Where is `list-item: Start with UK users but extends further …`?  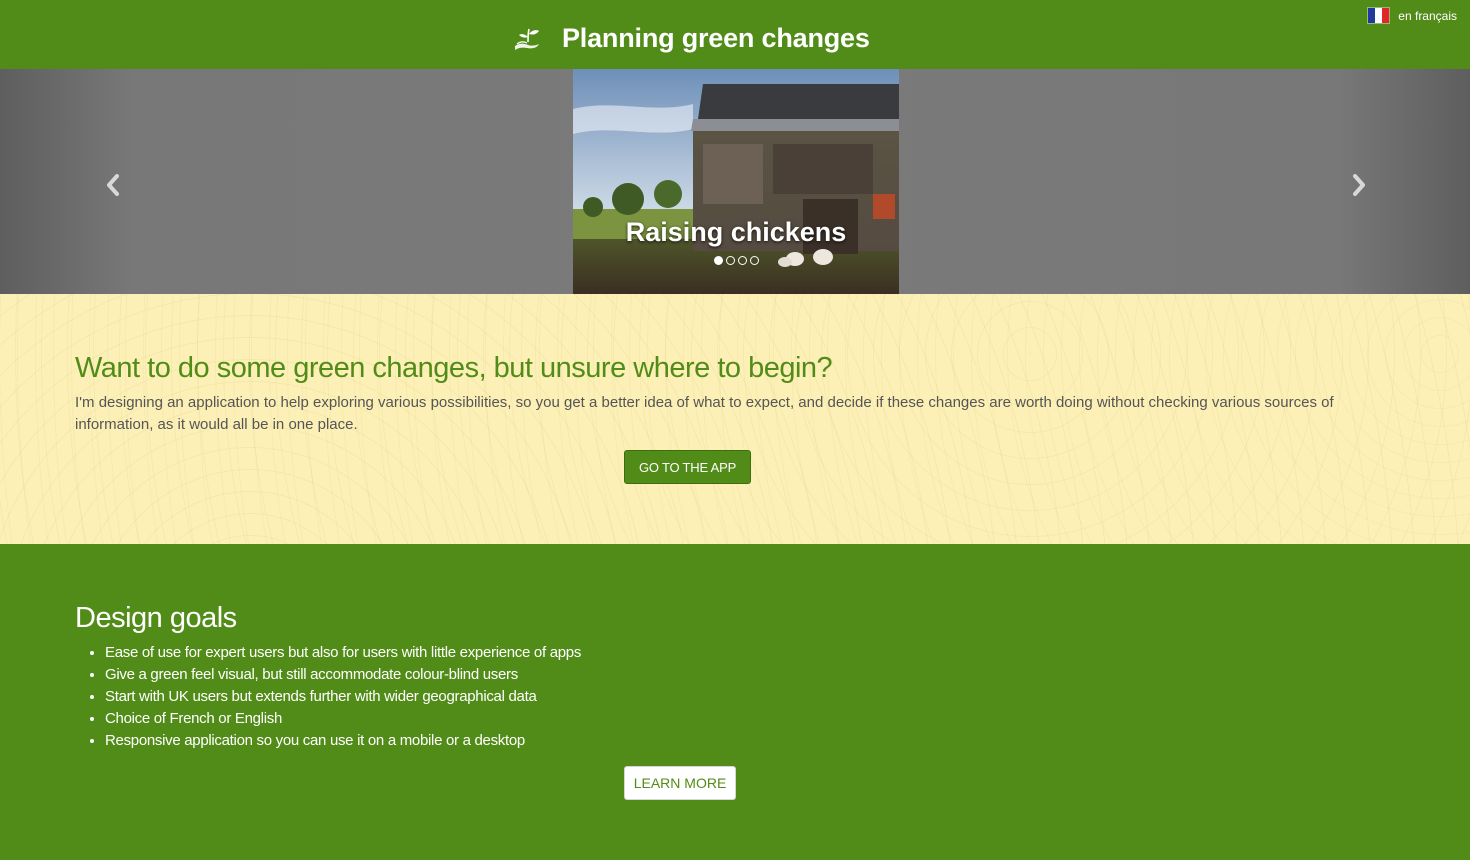
list-item: Start with UK users but extends further … is located at coordinates (343, 697).